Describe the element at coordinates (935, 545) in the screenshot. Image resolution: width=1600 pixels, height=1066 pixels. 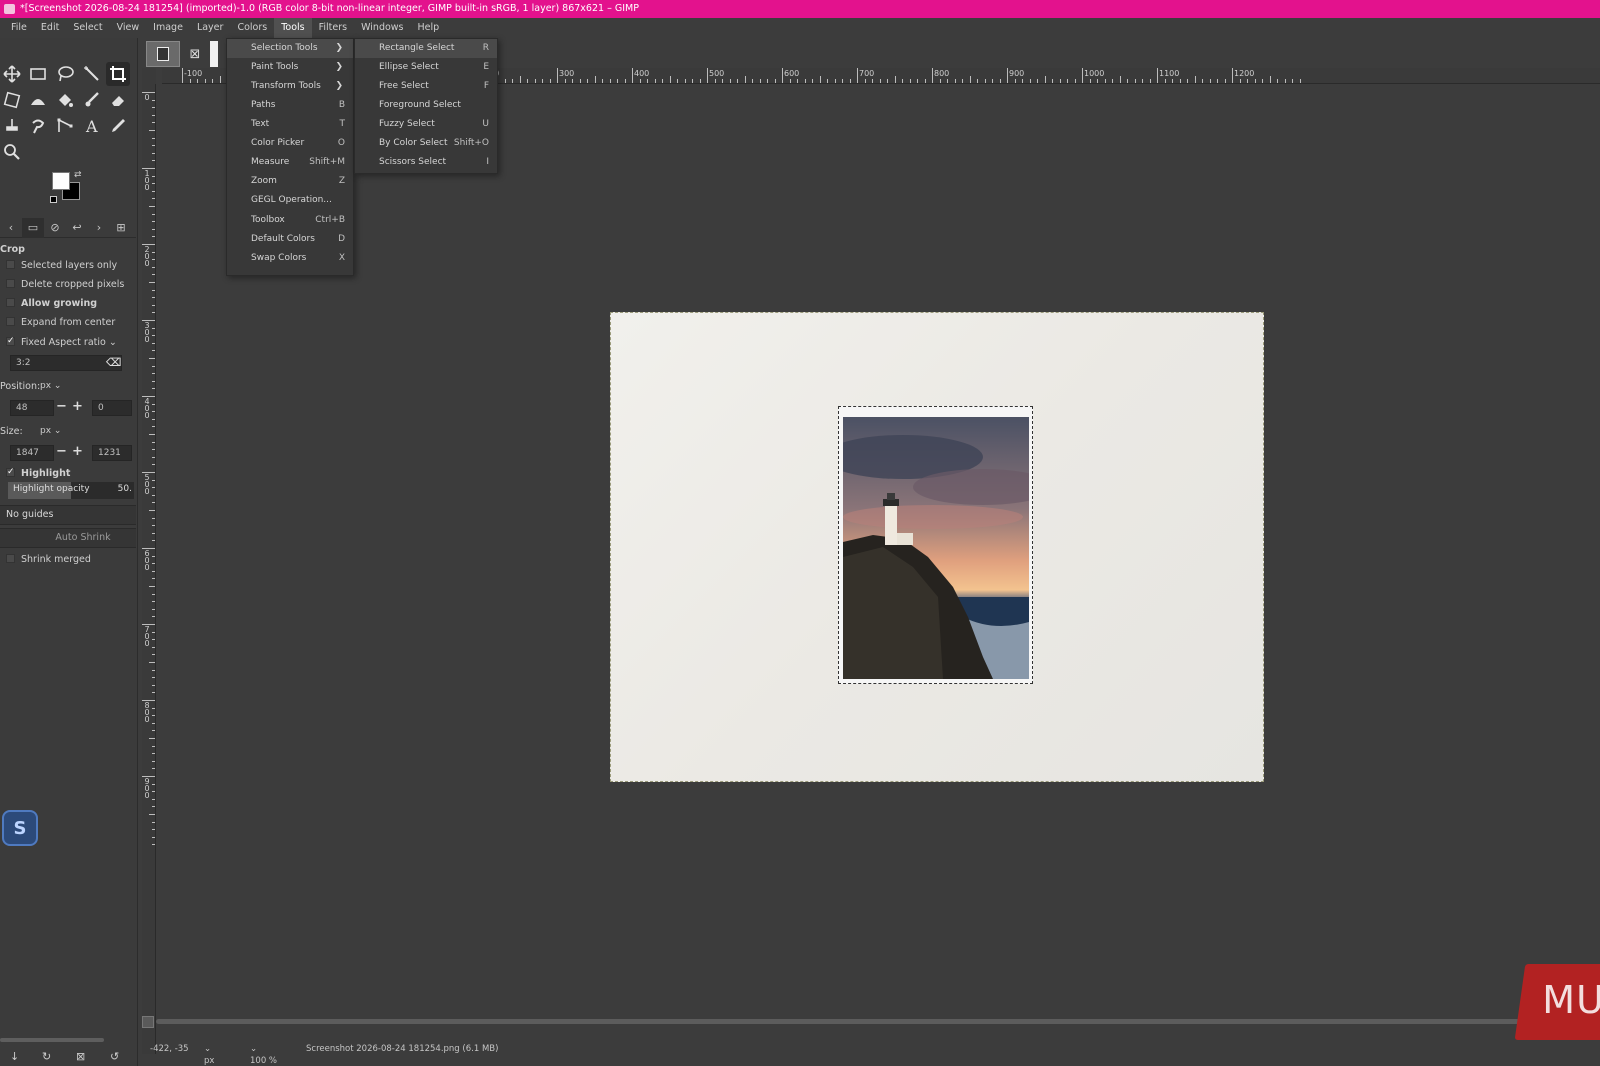
I see `crop-selection` at that location.